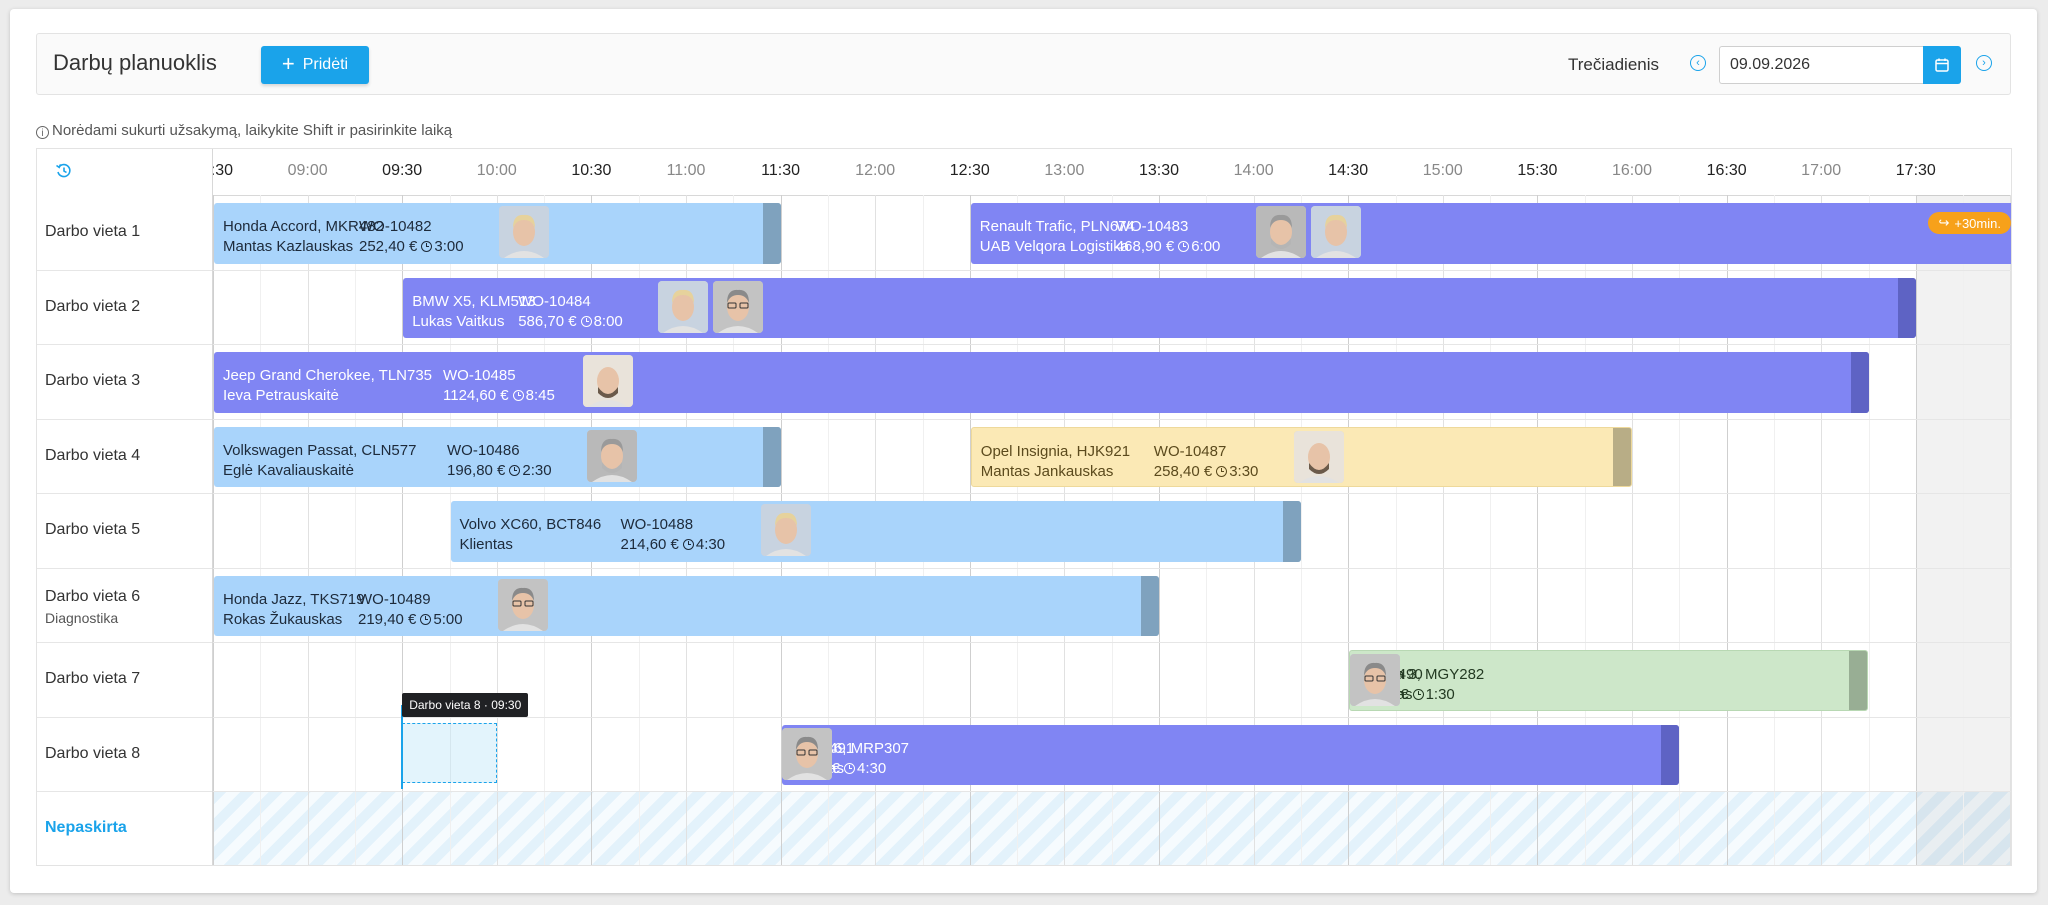 The image size is (2048, 905). I want to click on event-client: Lukas Vaitkus, so click(458, 321).